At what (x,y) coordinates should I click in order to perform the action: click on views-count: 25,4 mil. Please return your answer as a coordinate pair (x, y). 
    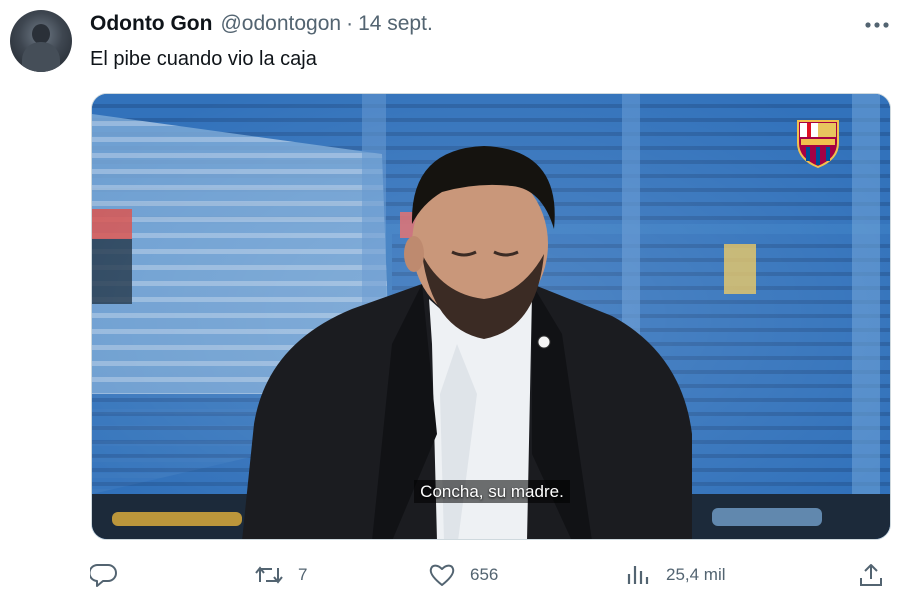
    Looking at the image, I should click on (696, 574).